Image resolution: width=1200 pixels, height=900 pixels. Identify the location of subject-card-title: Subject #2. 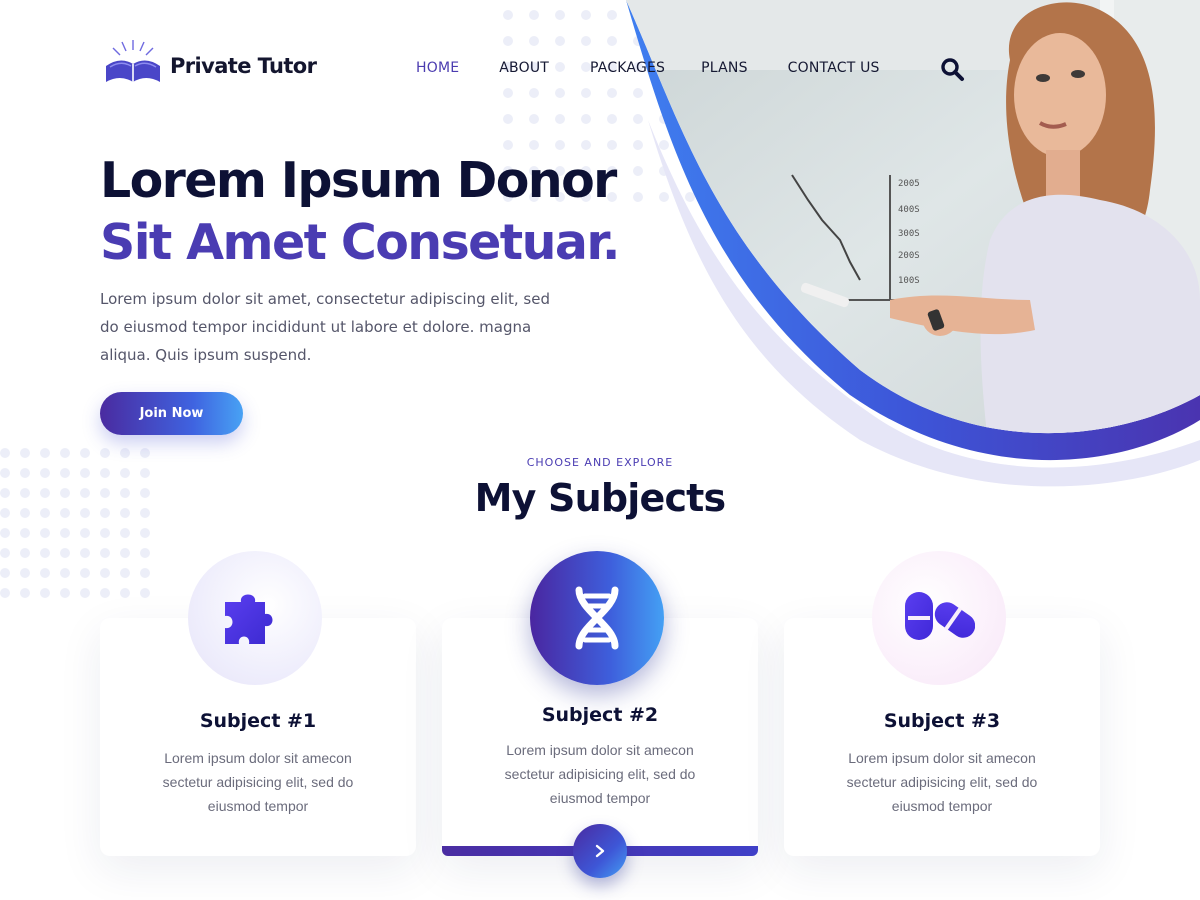
(600, 715).